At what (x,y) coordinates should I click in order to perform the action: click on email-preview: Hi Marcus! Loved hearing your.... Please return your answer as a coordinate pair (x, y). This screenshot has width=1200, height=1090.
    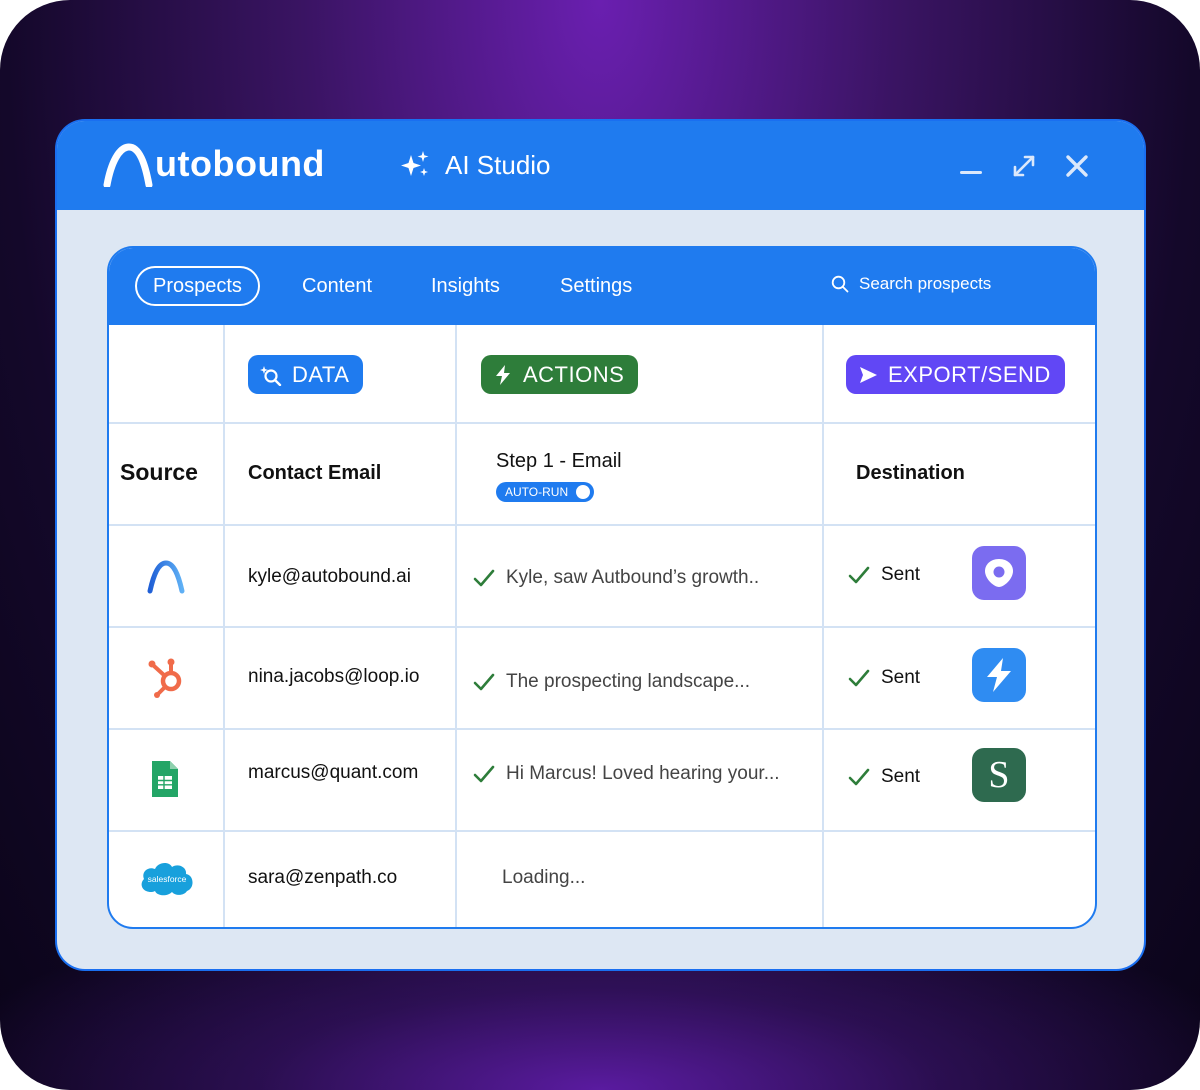
    Looking at the image, I should click on (626, 774).